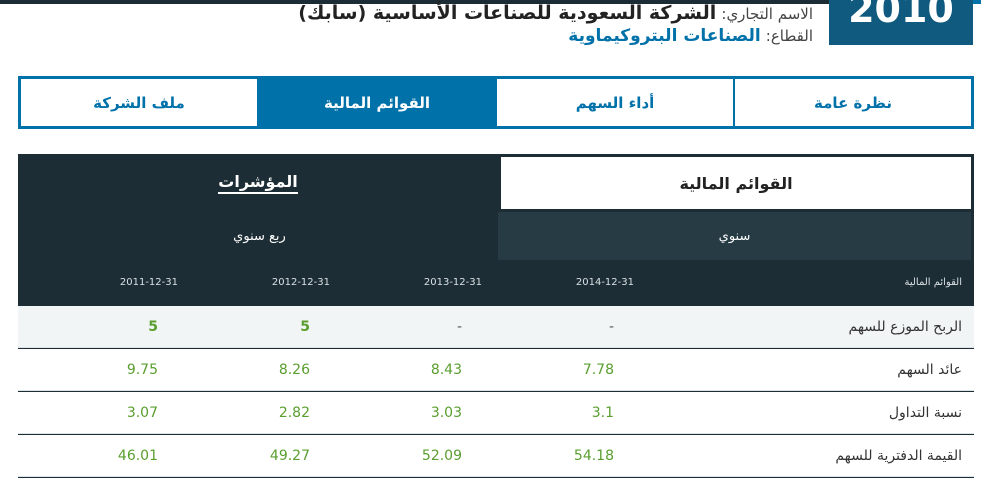 This screenshot has height=488, width=981. What do you see at coordinates (933, 282) in the screenshot?
I see `header-label: القوائم المالية` at bounding box center [933, 282].